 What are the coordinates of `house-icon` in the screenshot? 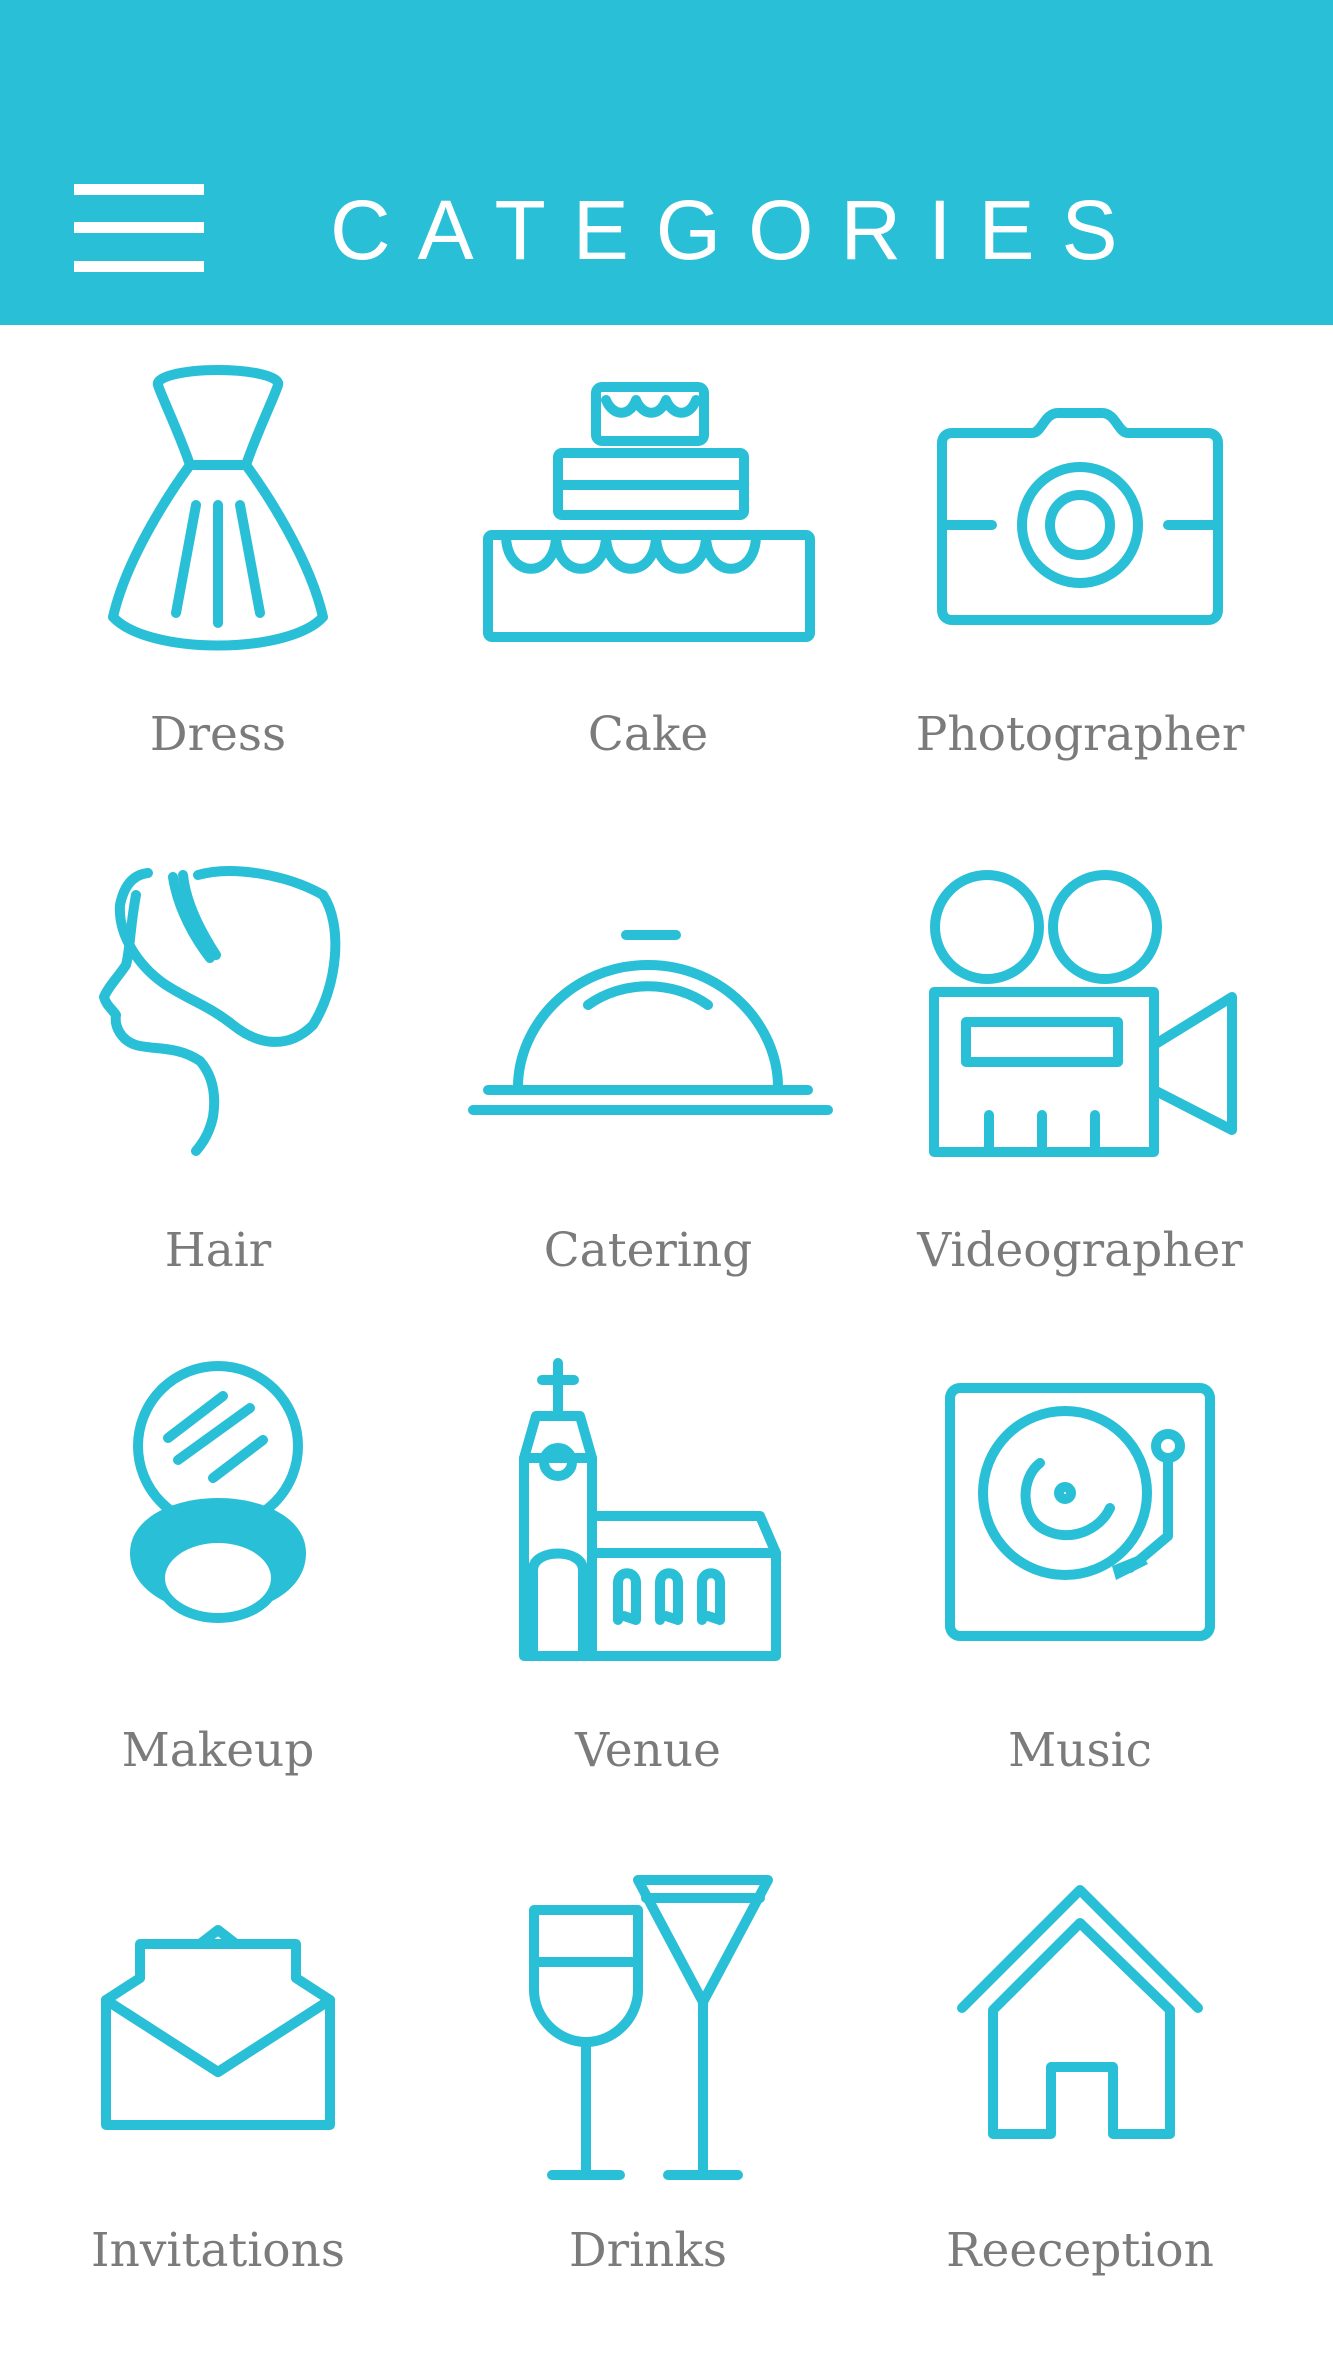 It's located at (1080, 2012).